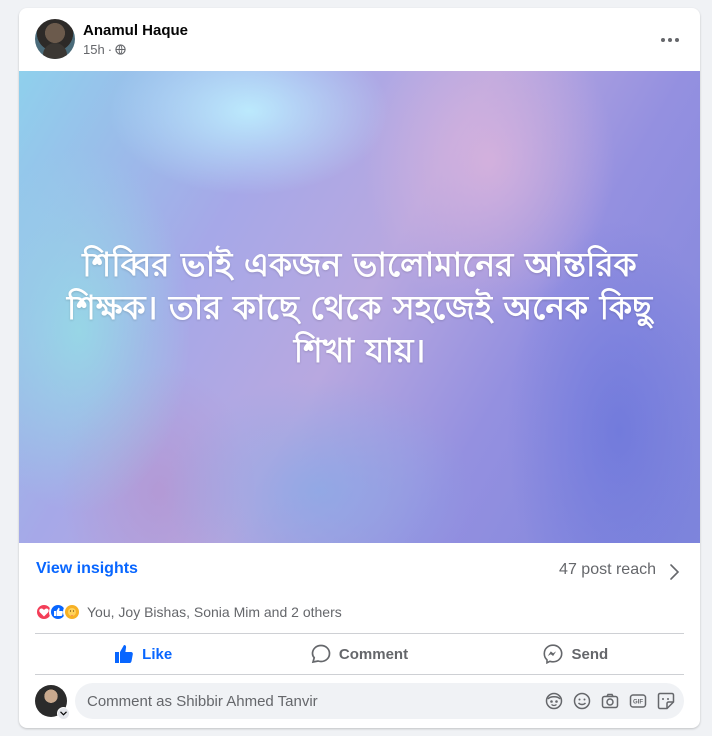  Describe the element at coordinates (87, 569) in the screenshot. I see `view-insights-link: View insights` at that location.